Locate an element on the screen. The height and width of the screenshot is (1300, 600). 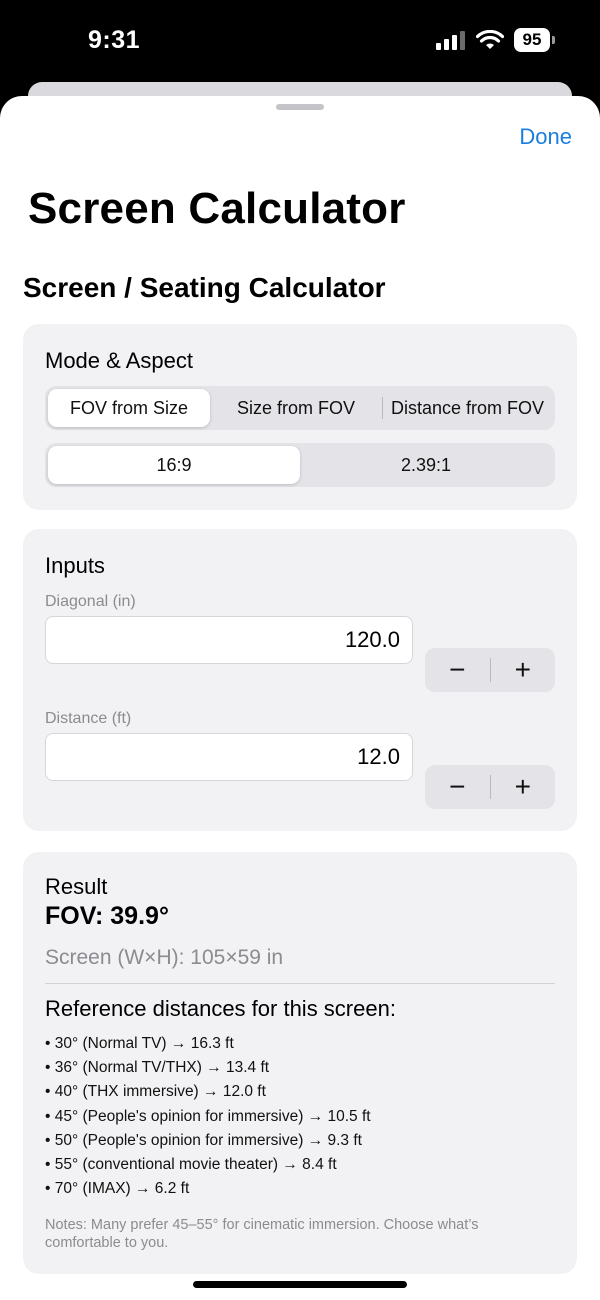
aspect-segmented-control: 16:9 2.39:1 is located at coordinates (300, 465).